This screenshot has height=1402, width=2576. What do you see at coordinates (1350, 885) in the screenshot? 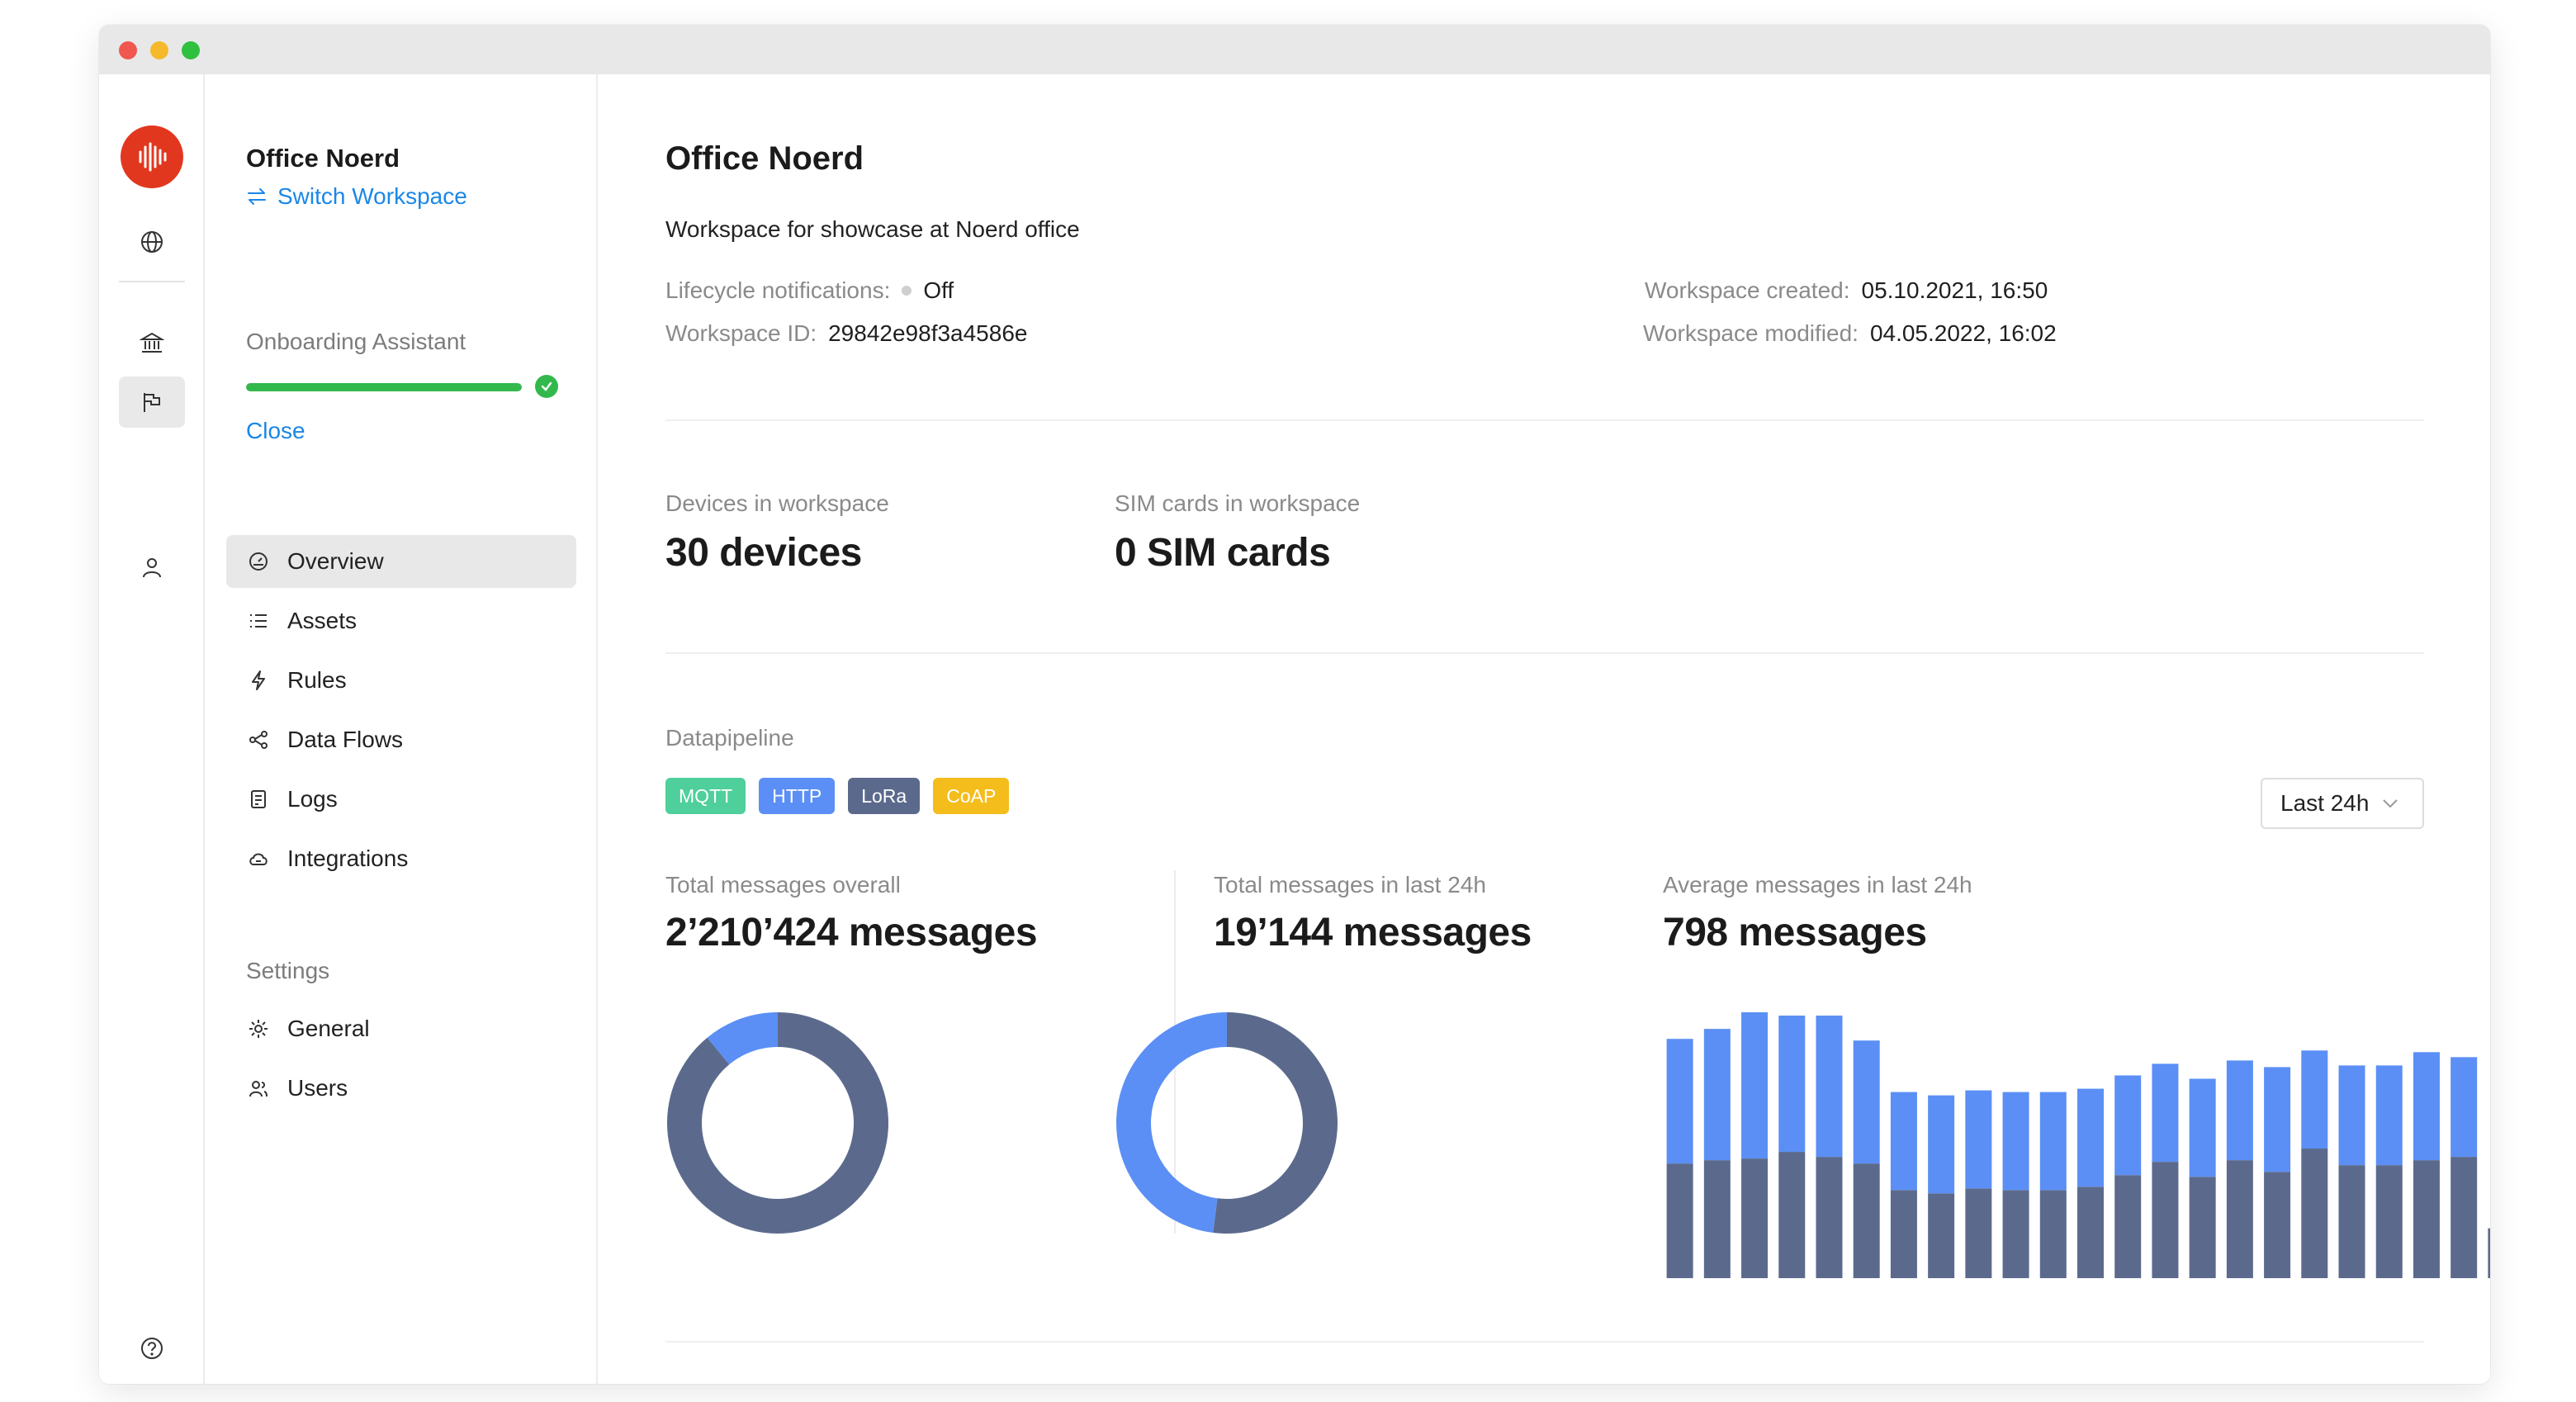
I see `total-24h-label: Total messages in last 24h` at bounding box center [1350, 885].